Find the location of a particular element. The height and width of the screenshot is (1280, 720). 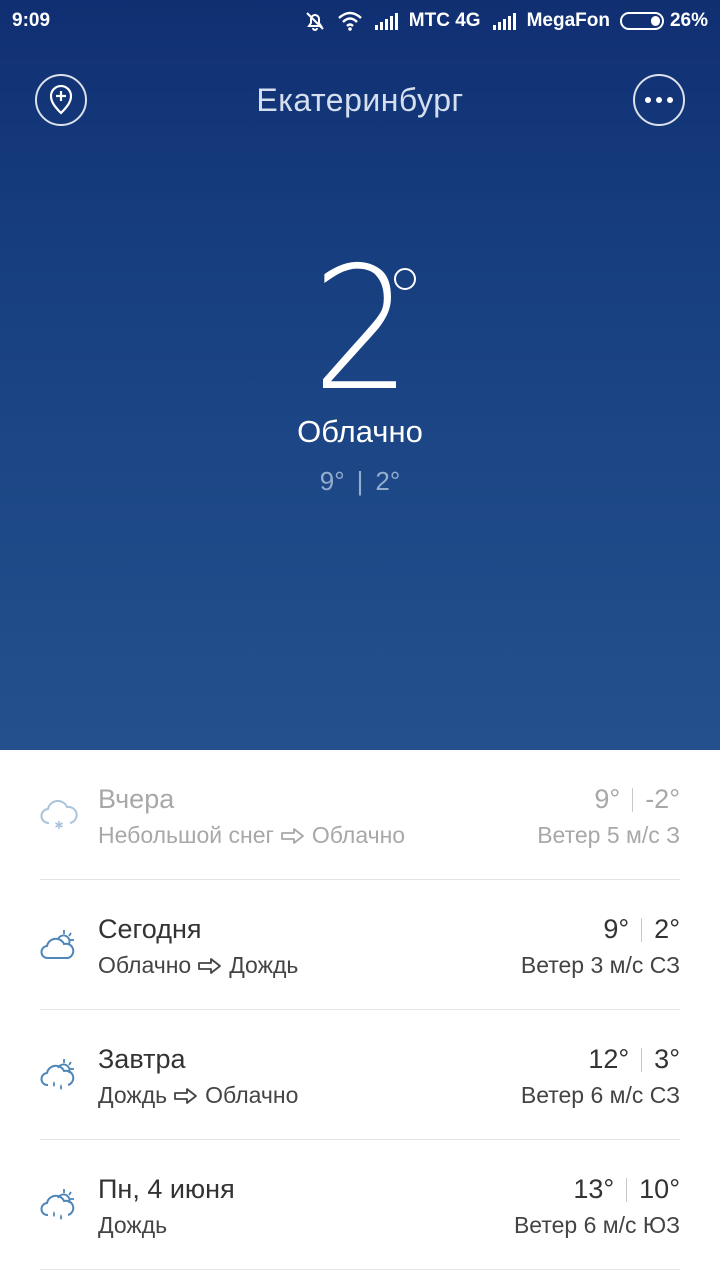

forecast-day: Сегодня is located at coordinates (150, 929).